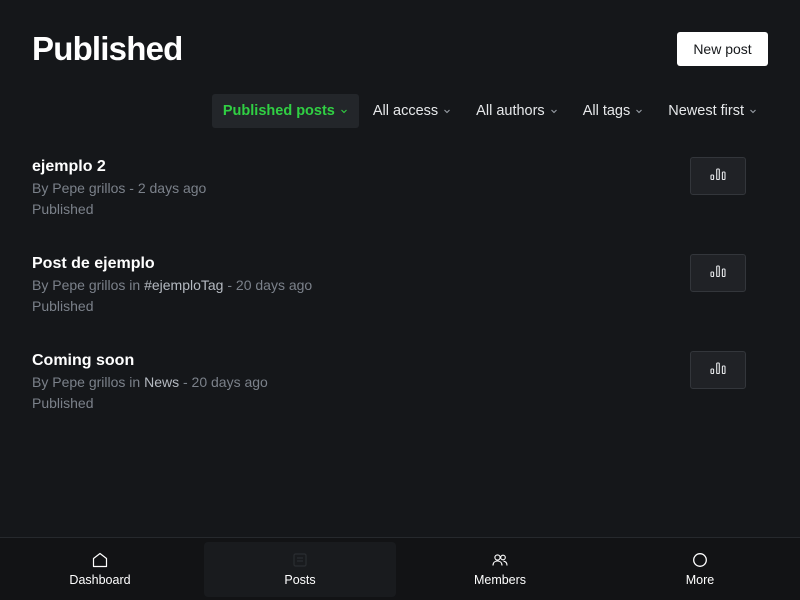 The image size is (800, 600). I want to click on post-title: Coming soon, so click(390, 361).